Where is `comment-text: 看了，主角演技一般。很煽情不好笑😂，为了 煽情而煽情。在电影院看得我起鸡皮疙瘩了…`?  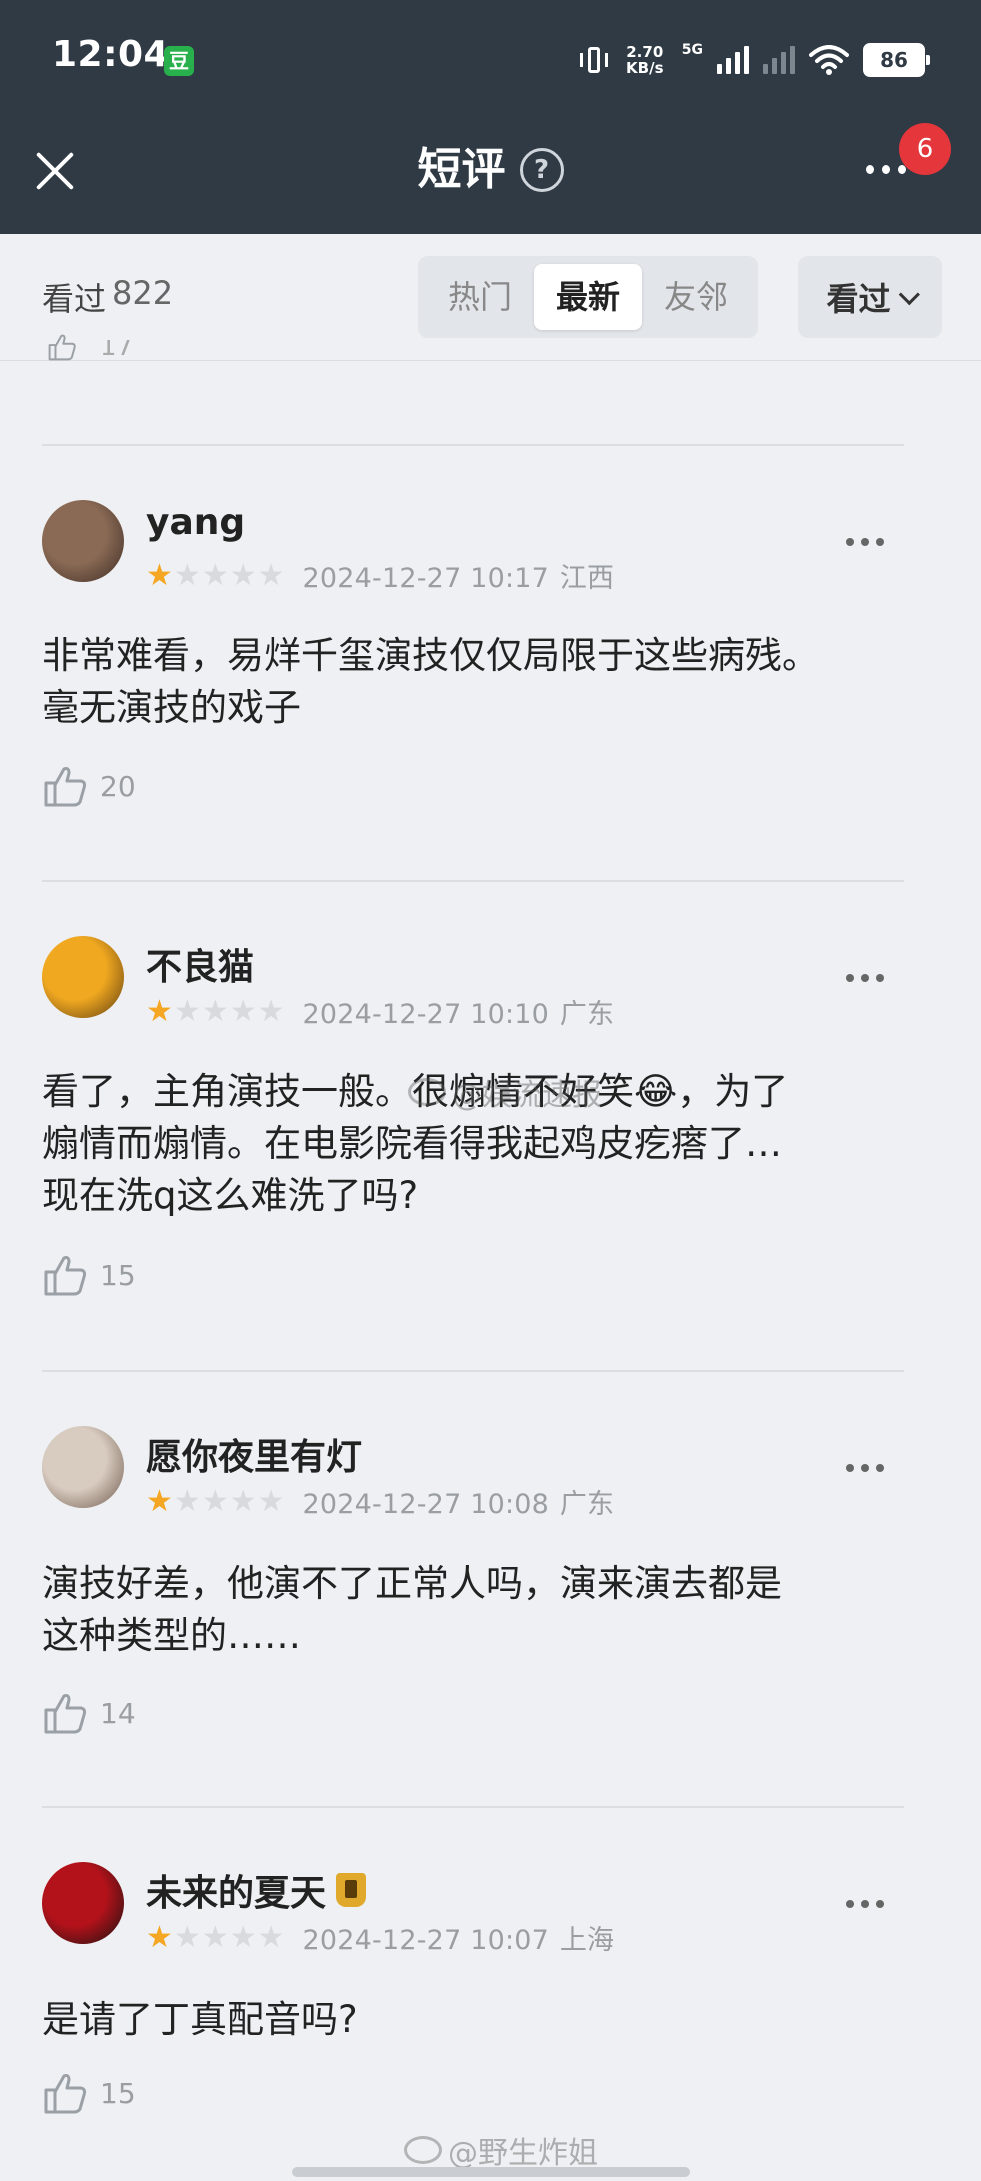 comment-text: 看了，主角演技一般。很煽情不好笑😂，为了 煽情而煽情。在电影院看得我起鸡皮疙瘩了… is located at coordinates (415, 1143).